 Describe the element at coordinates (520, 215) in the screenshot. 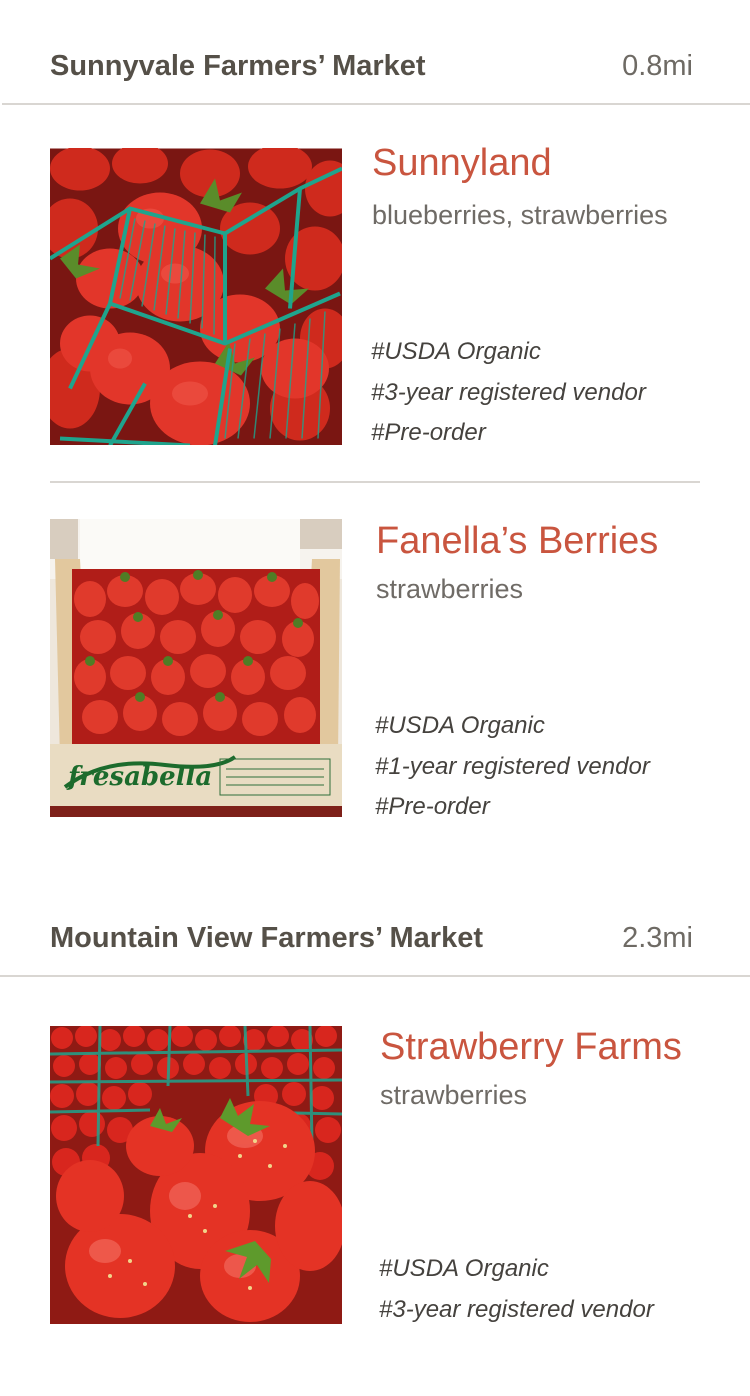

I see `vendor-products: blueberries, strawberries` at that location.